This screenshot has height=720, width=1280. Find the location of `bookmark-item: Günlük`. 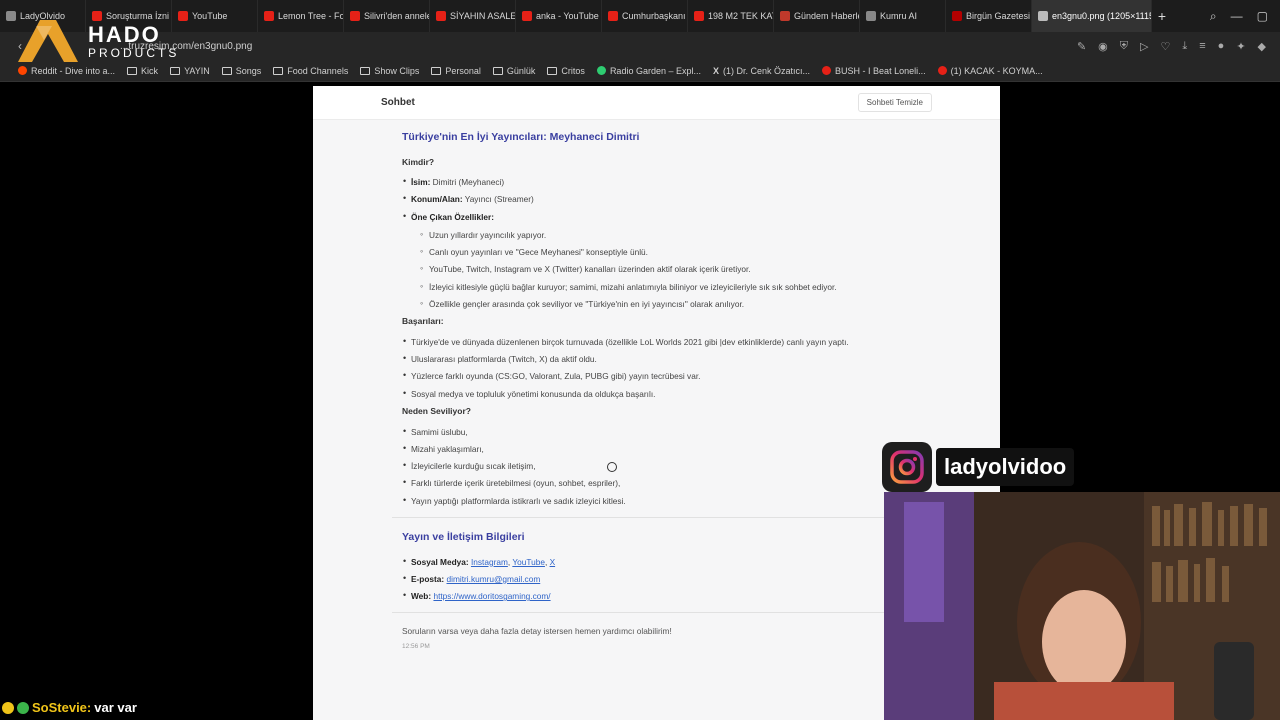

bookmark-item: Günlük is located at coordinates (514, 70).